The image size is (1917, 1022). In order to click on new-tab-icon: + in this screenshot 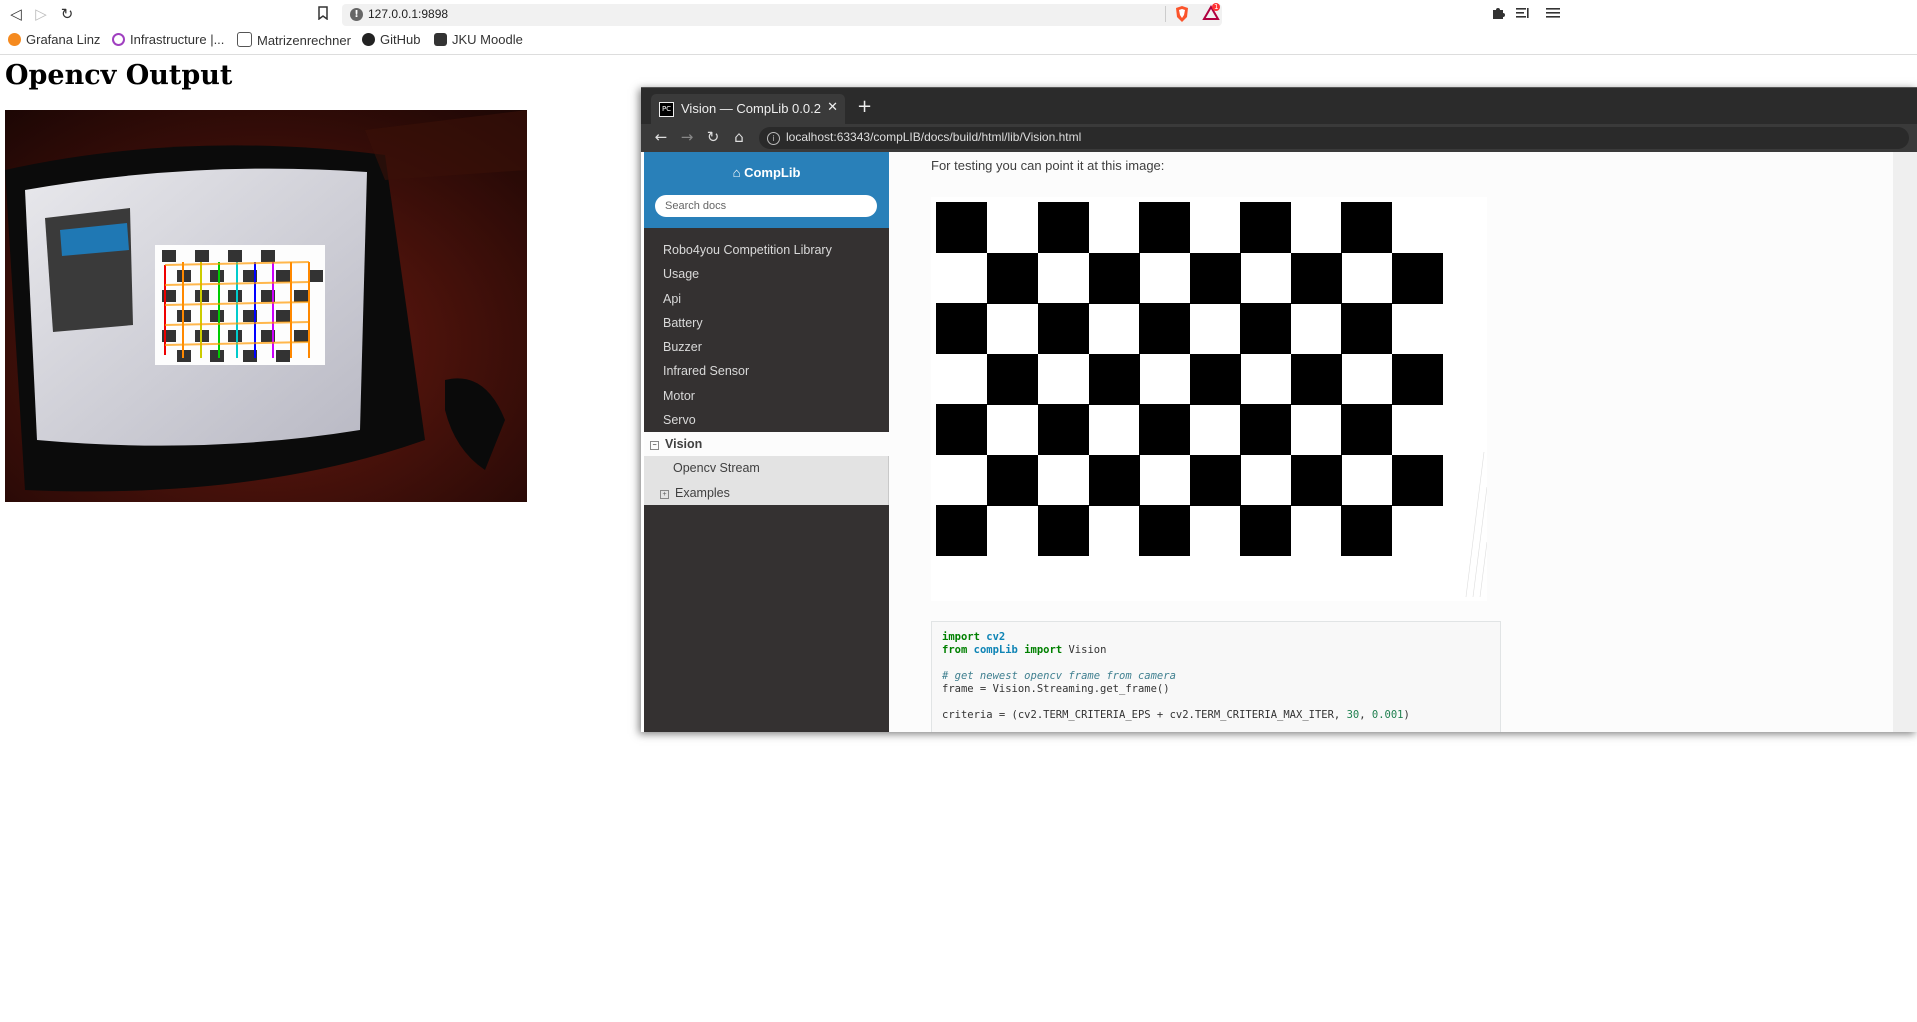, I will do `click(864, 106)`.